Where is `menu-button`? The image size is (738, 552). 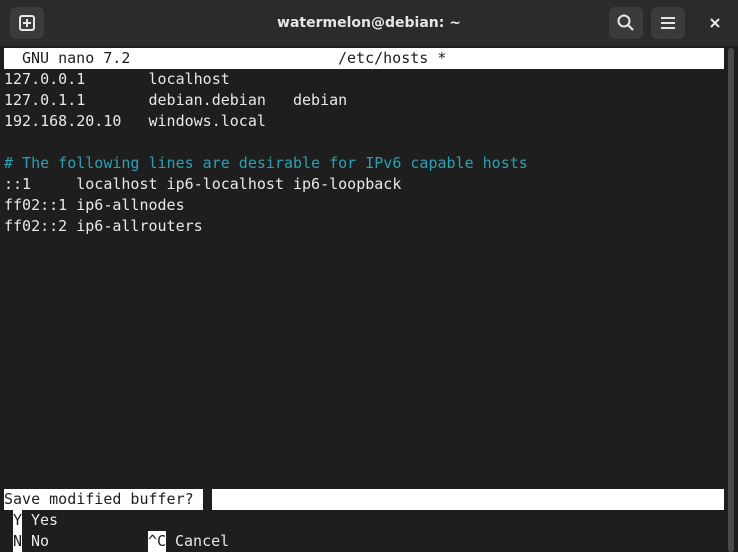 menu-button is located at coordinates (668, 23).